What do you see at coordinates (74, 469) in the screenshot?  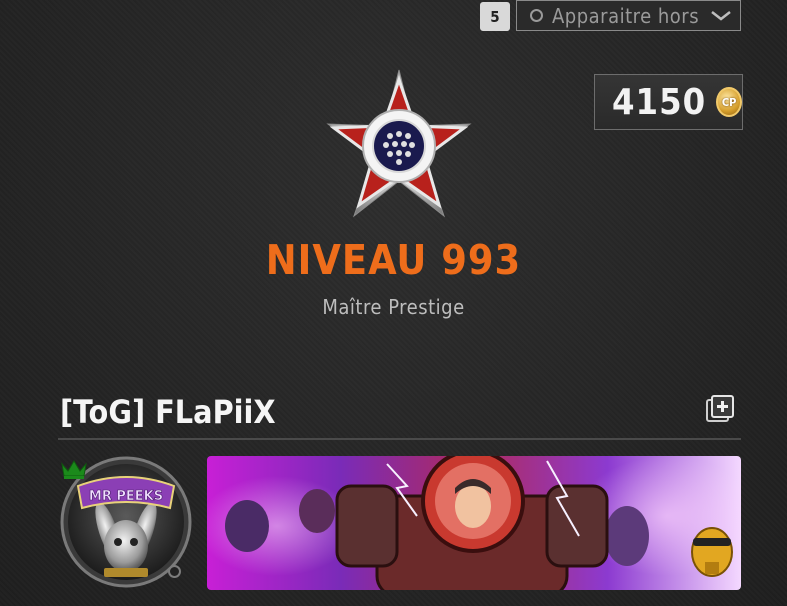 I see `crown-icon` at bounding box center [74, 469].